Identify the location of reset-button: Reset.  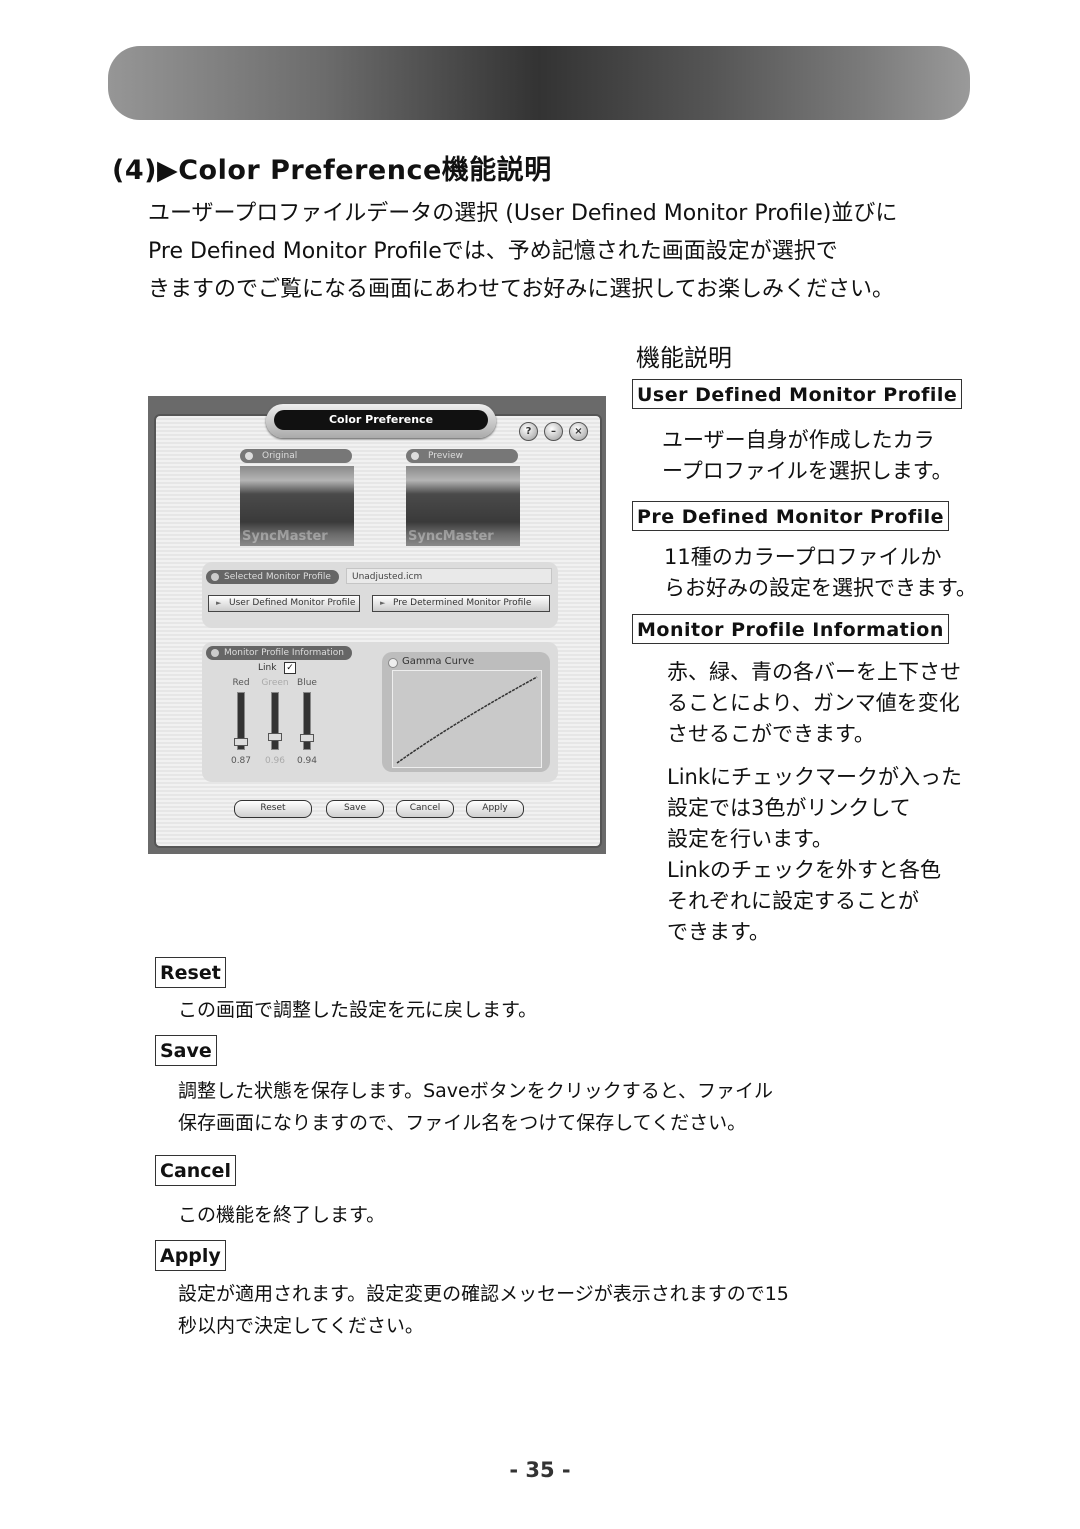
(273, 809).